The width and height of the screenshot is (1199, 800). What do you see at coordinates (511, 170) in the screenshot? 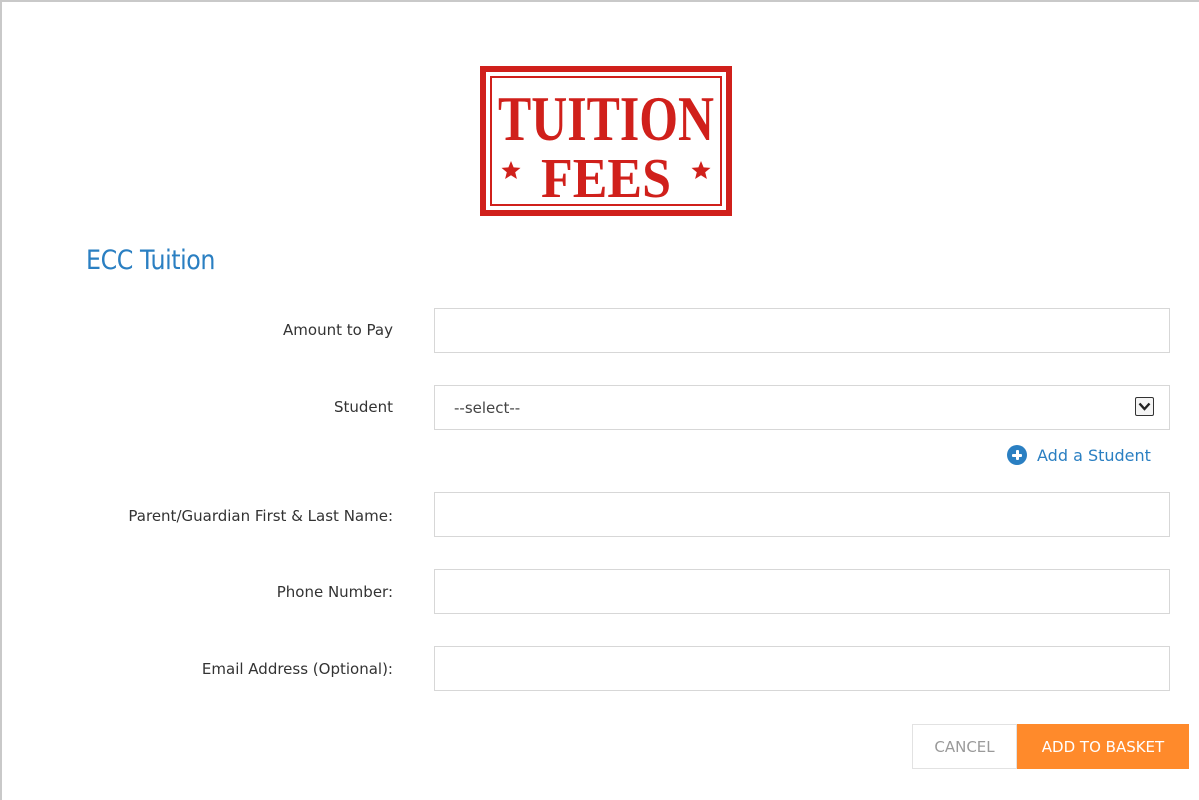
I see `star-left-icon` at bounding box center [511, 170].